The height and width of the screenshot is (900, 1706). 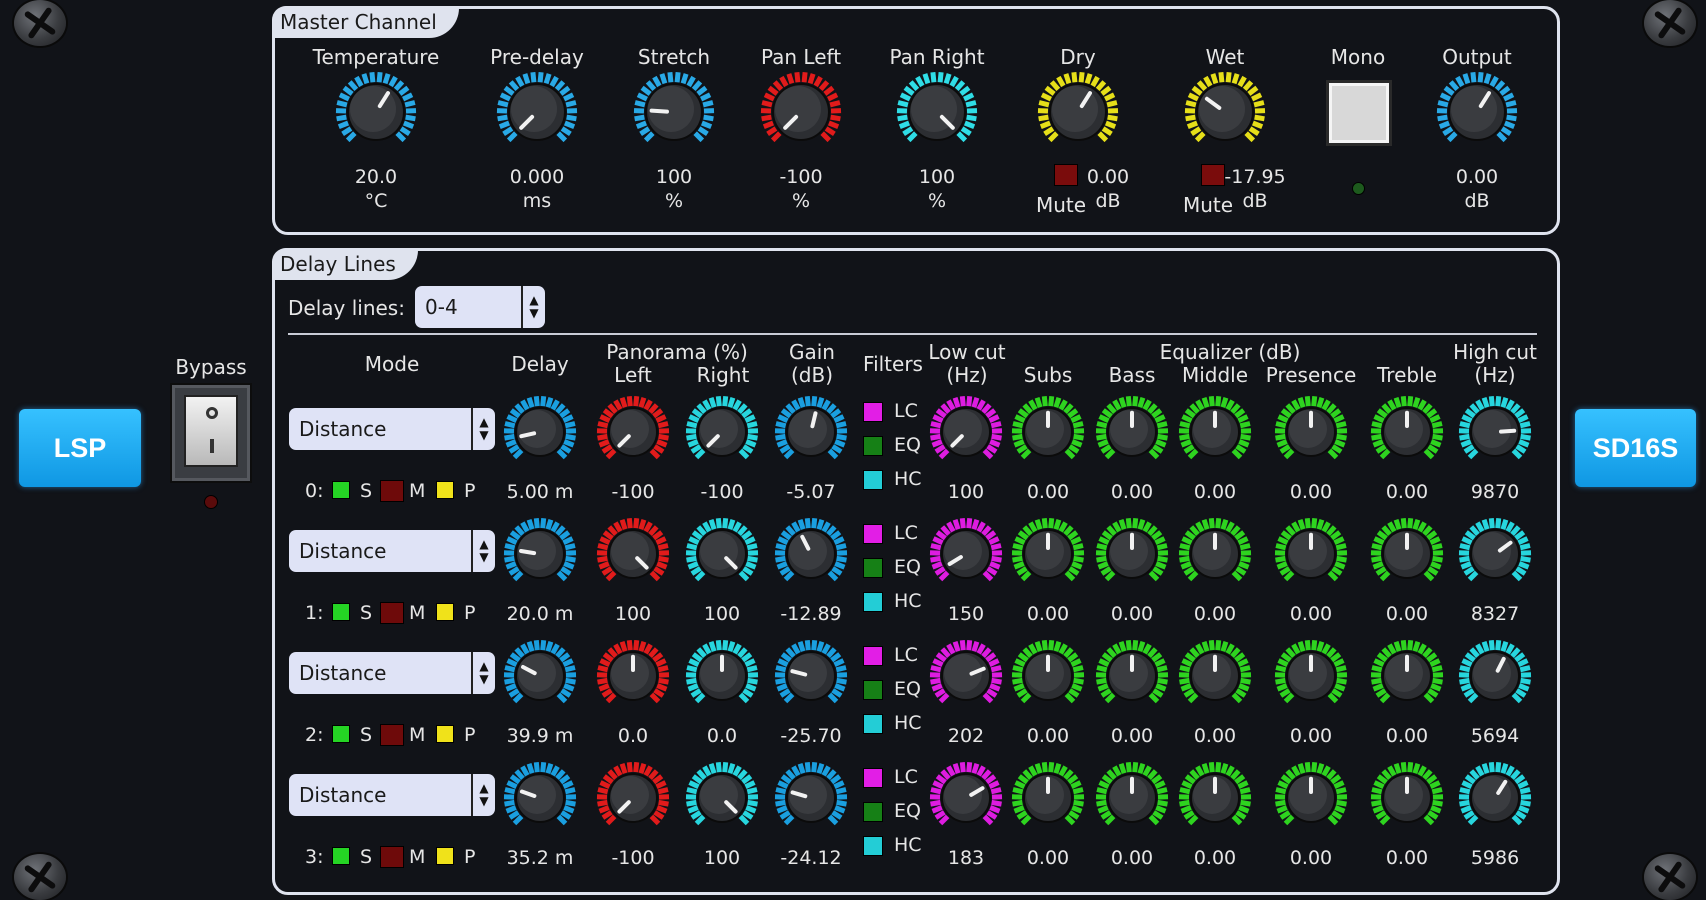 What do you see at coordinates (1213, 175) in the screenshot?
I see `wet-mute-button` at bounding box center [1213, 175].